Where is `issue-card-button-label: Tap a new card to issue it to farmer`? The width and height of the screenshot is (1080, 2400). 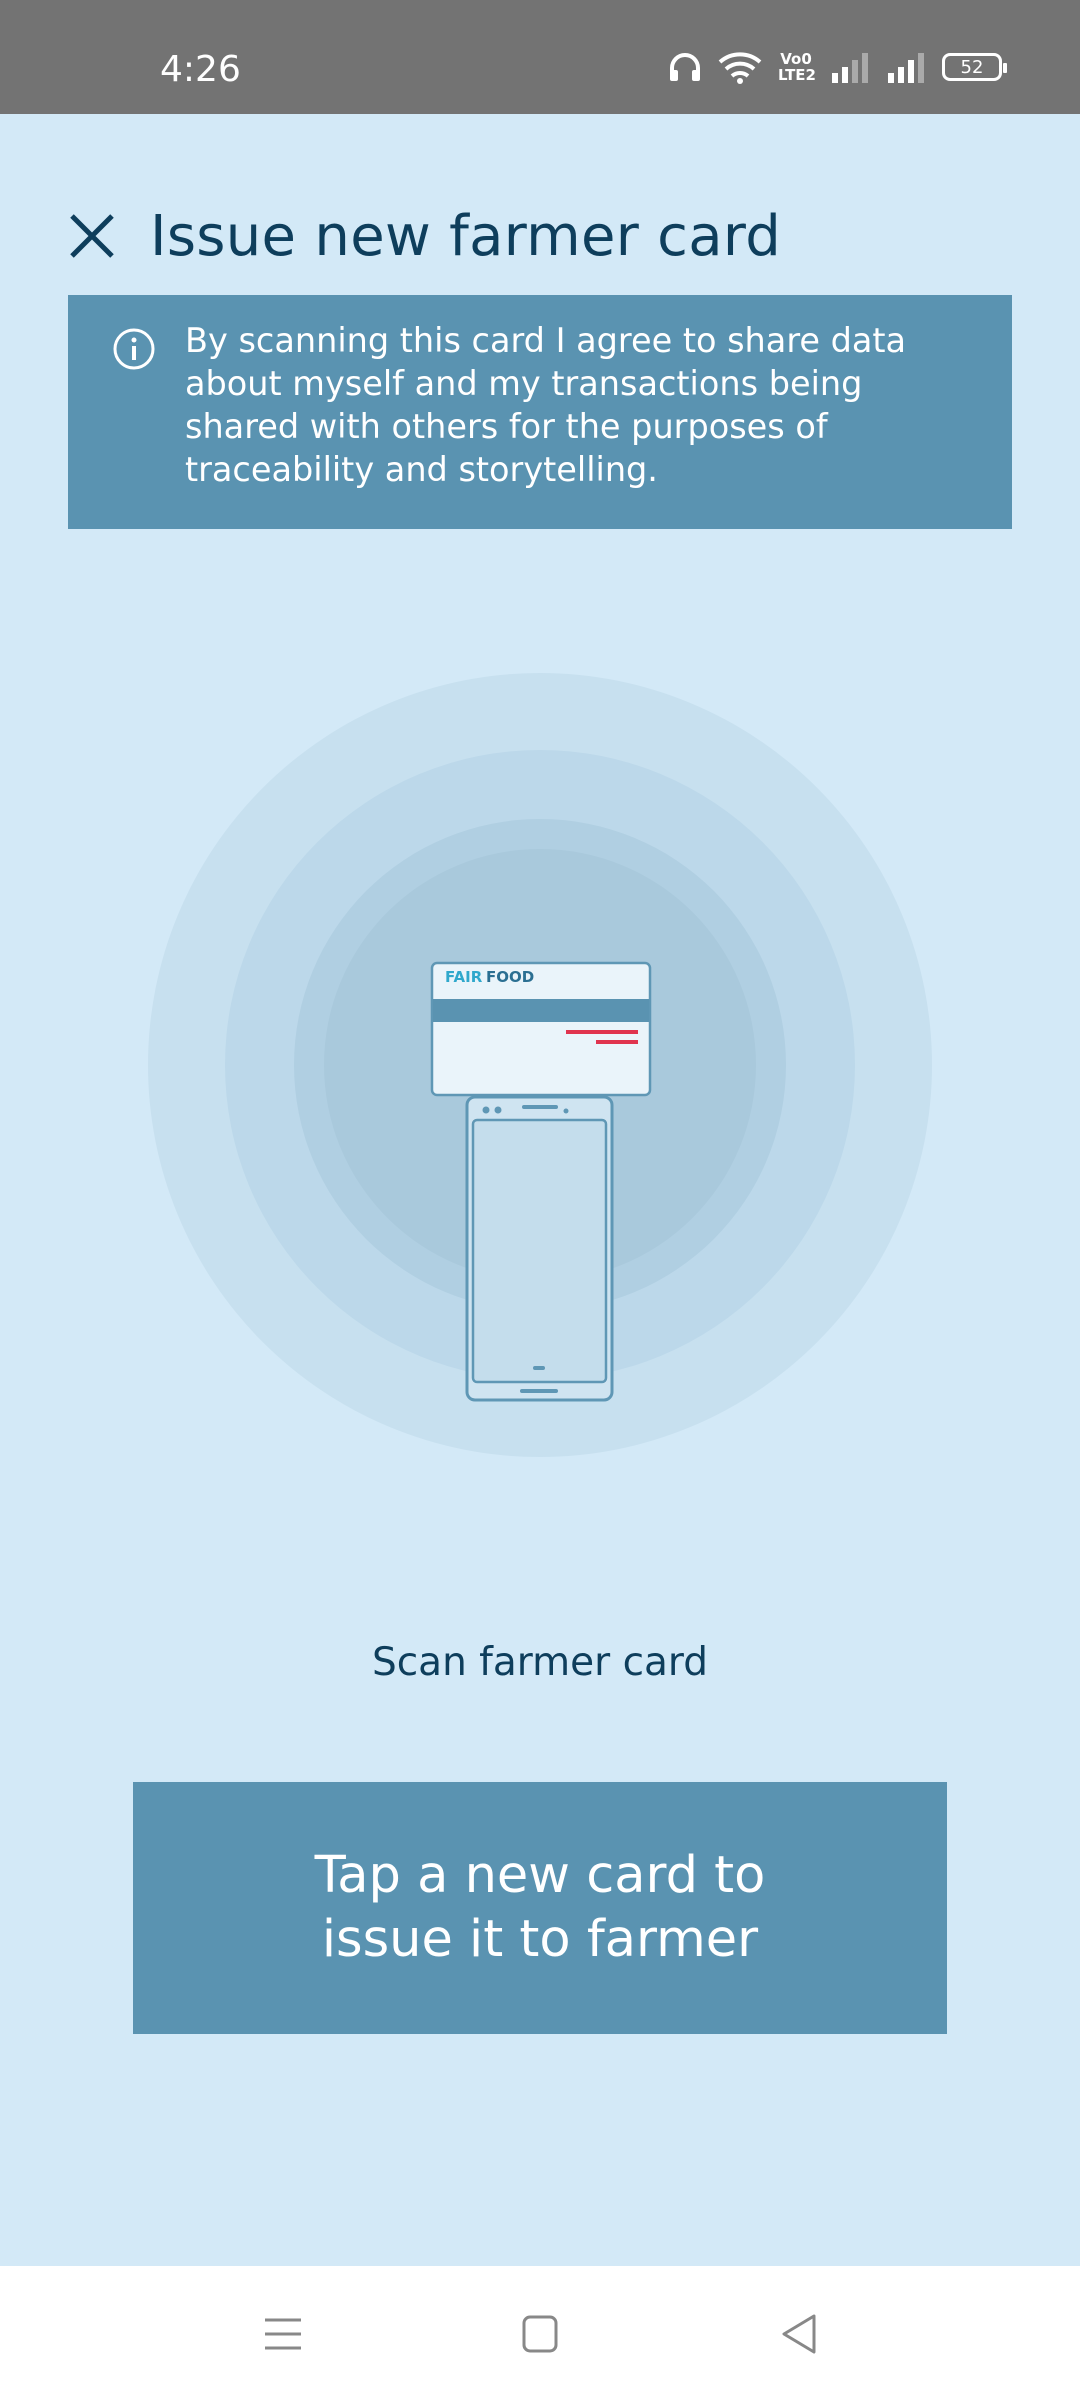 issue-card-button-label: Tap a new card to issue it to farmer is located at coordinates (540, 1907).